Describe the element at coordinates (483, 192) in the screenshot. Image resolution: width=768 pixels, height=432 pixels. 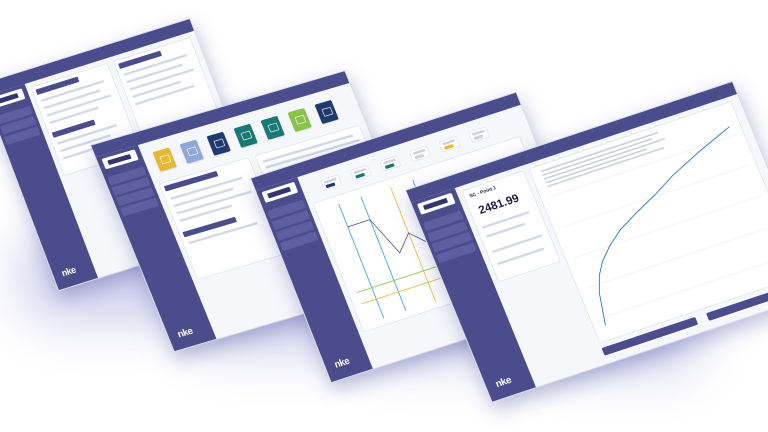
I see `panel-title: SC - Point 1` at that location.